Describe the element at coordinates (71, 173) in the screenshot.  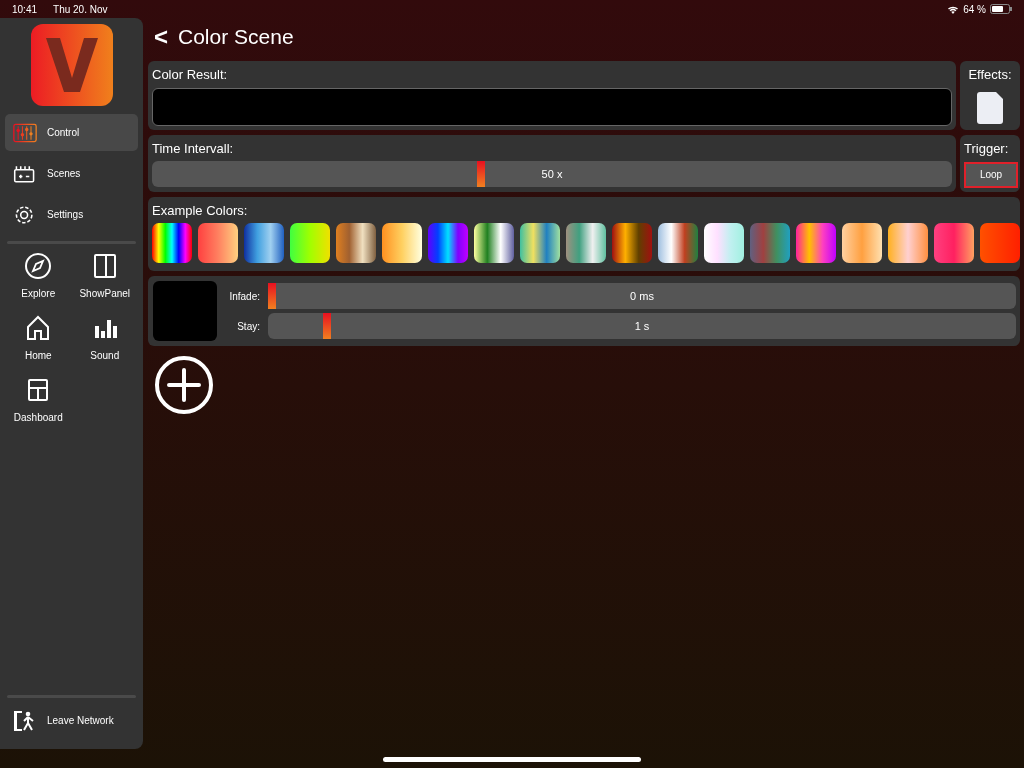
I see `sidebar-item: Scenes` at that location.